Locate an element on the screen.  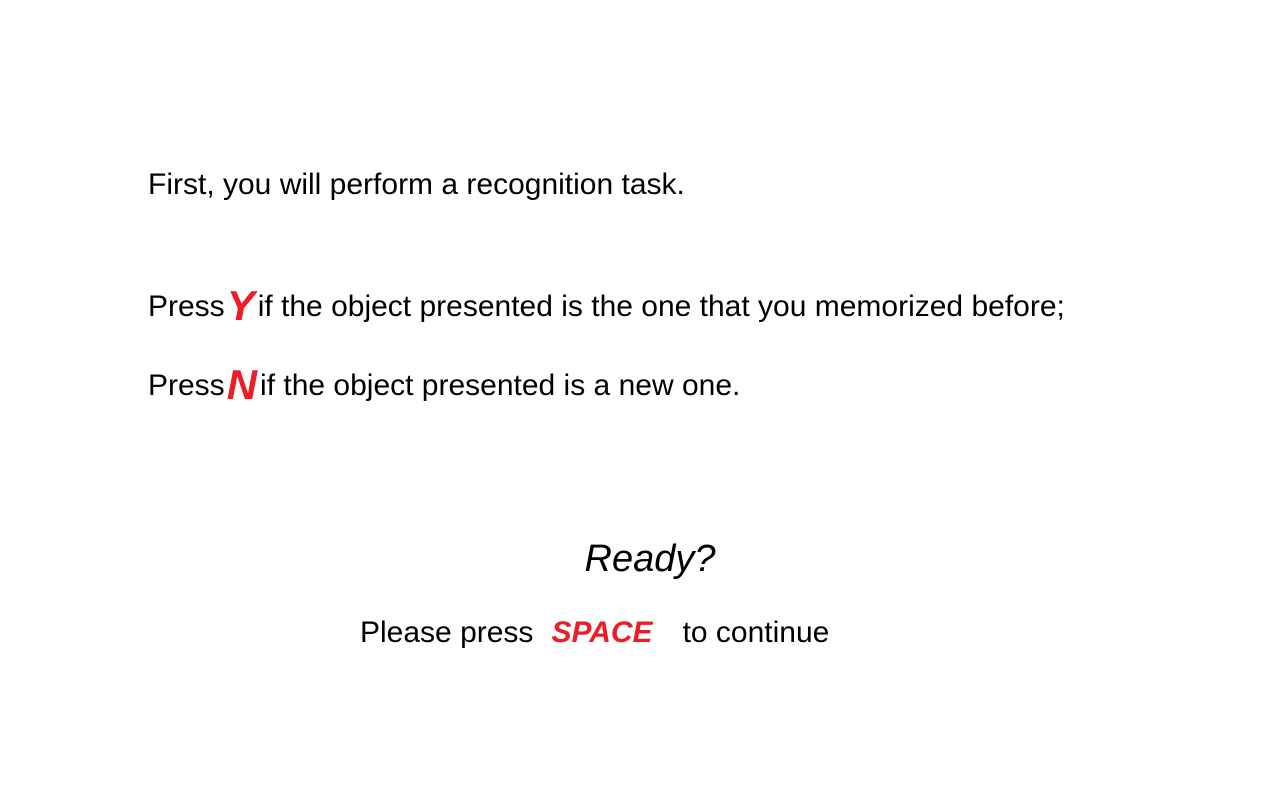
instruction-text: if the object presented is a new one. is located at coordinates (500, 385).